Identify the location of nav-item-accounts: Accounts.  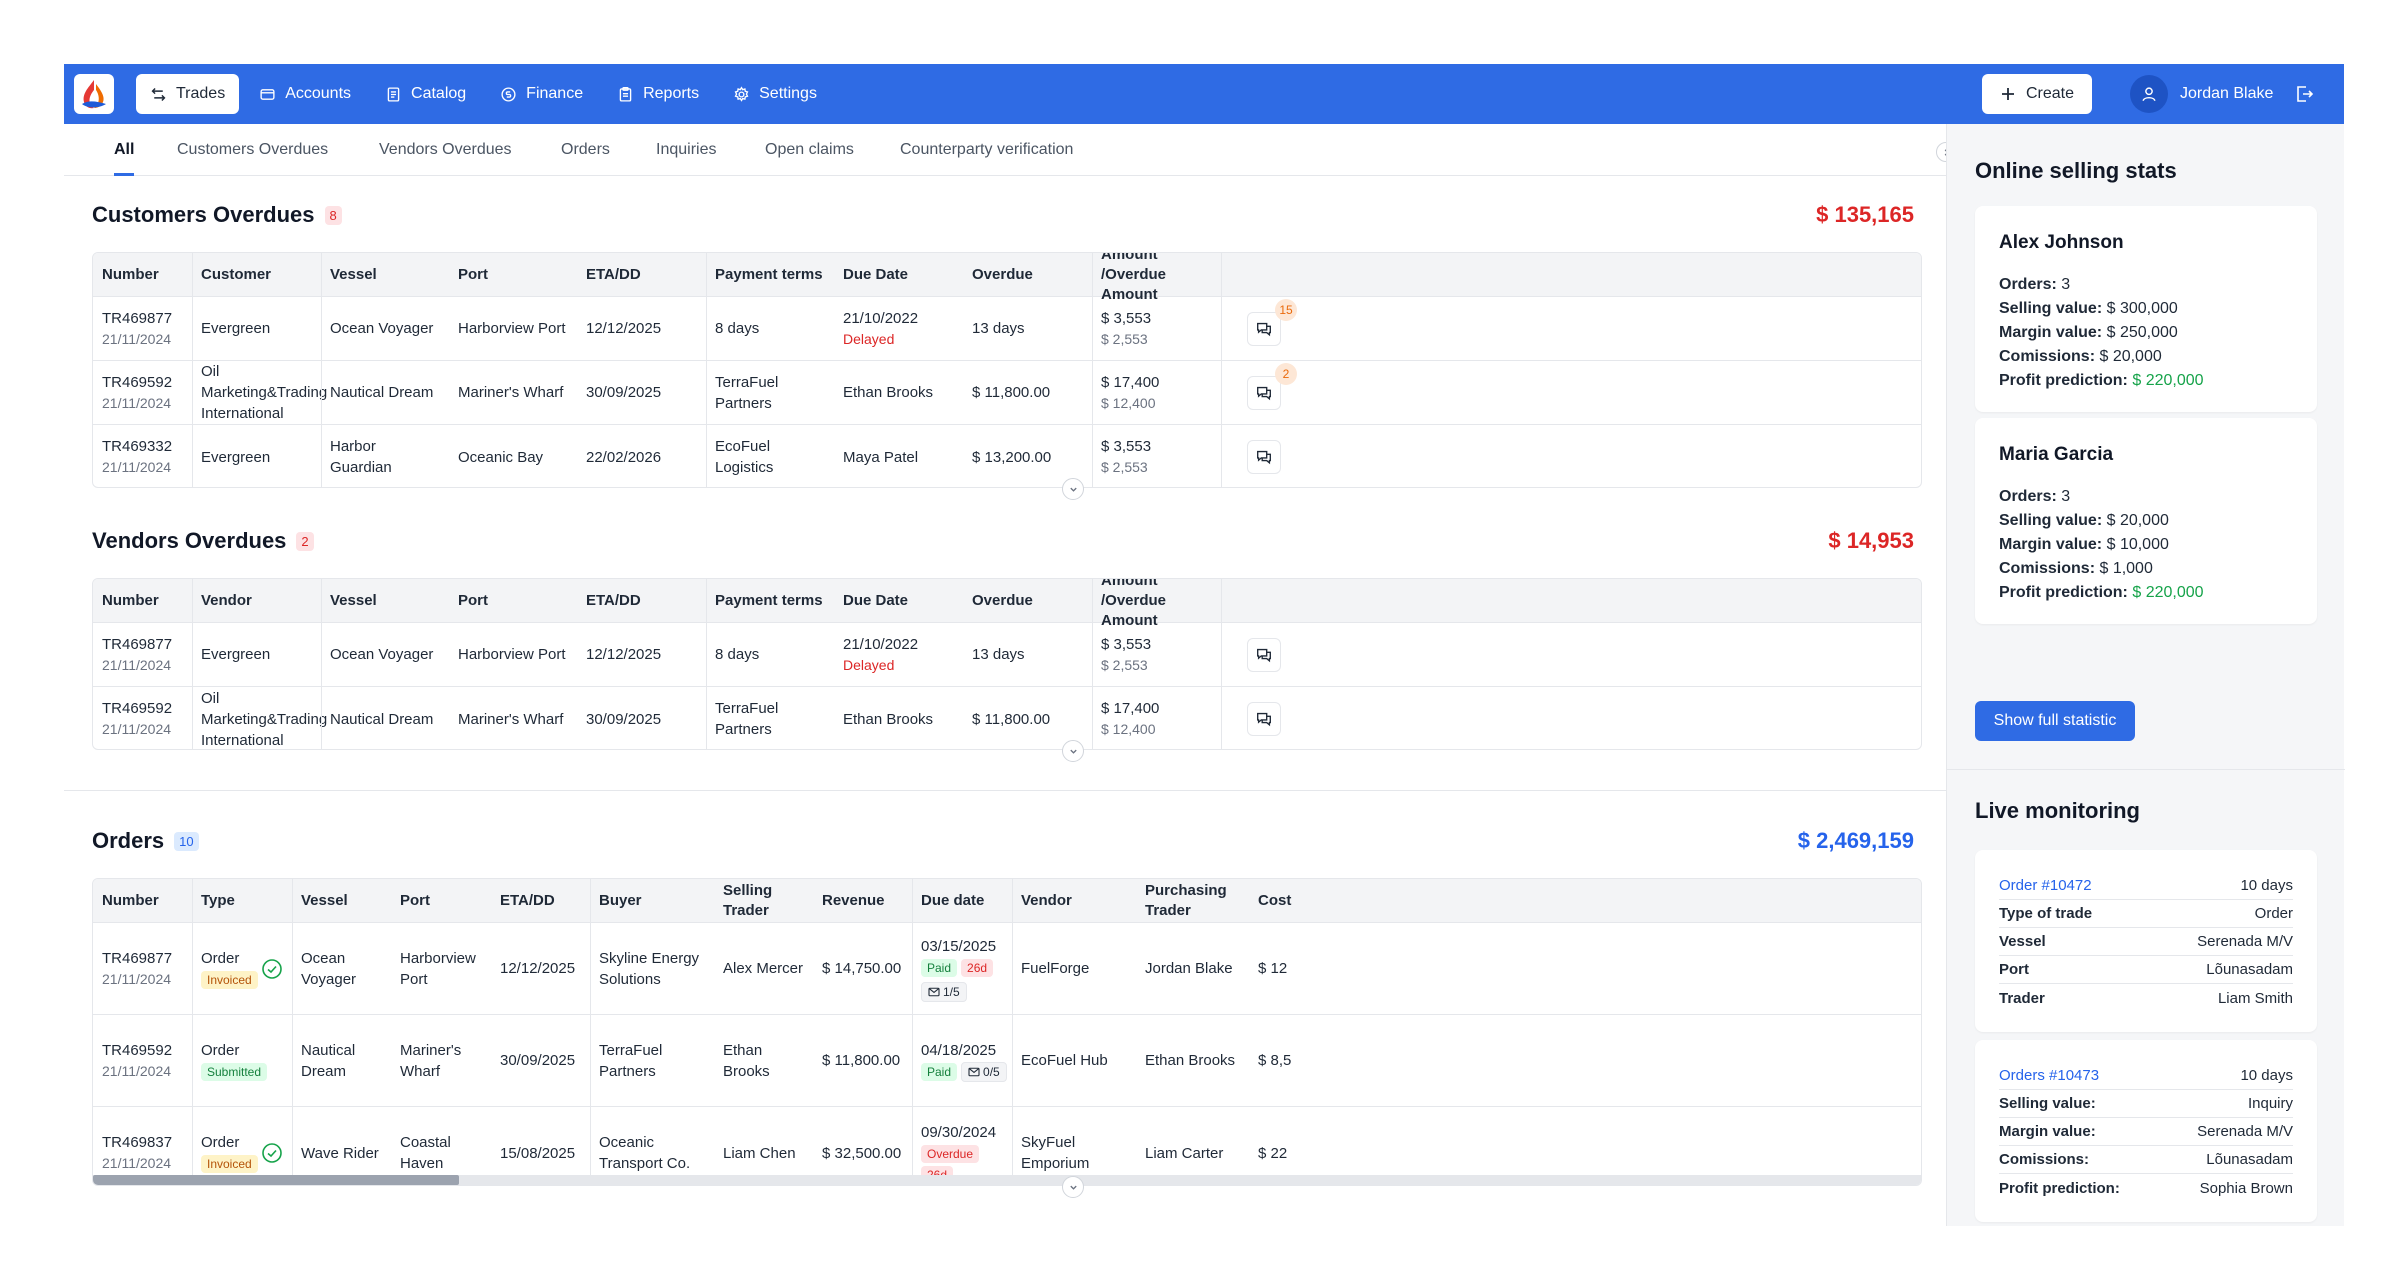
(305, 94).